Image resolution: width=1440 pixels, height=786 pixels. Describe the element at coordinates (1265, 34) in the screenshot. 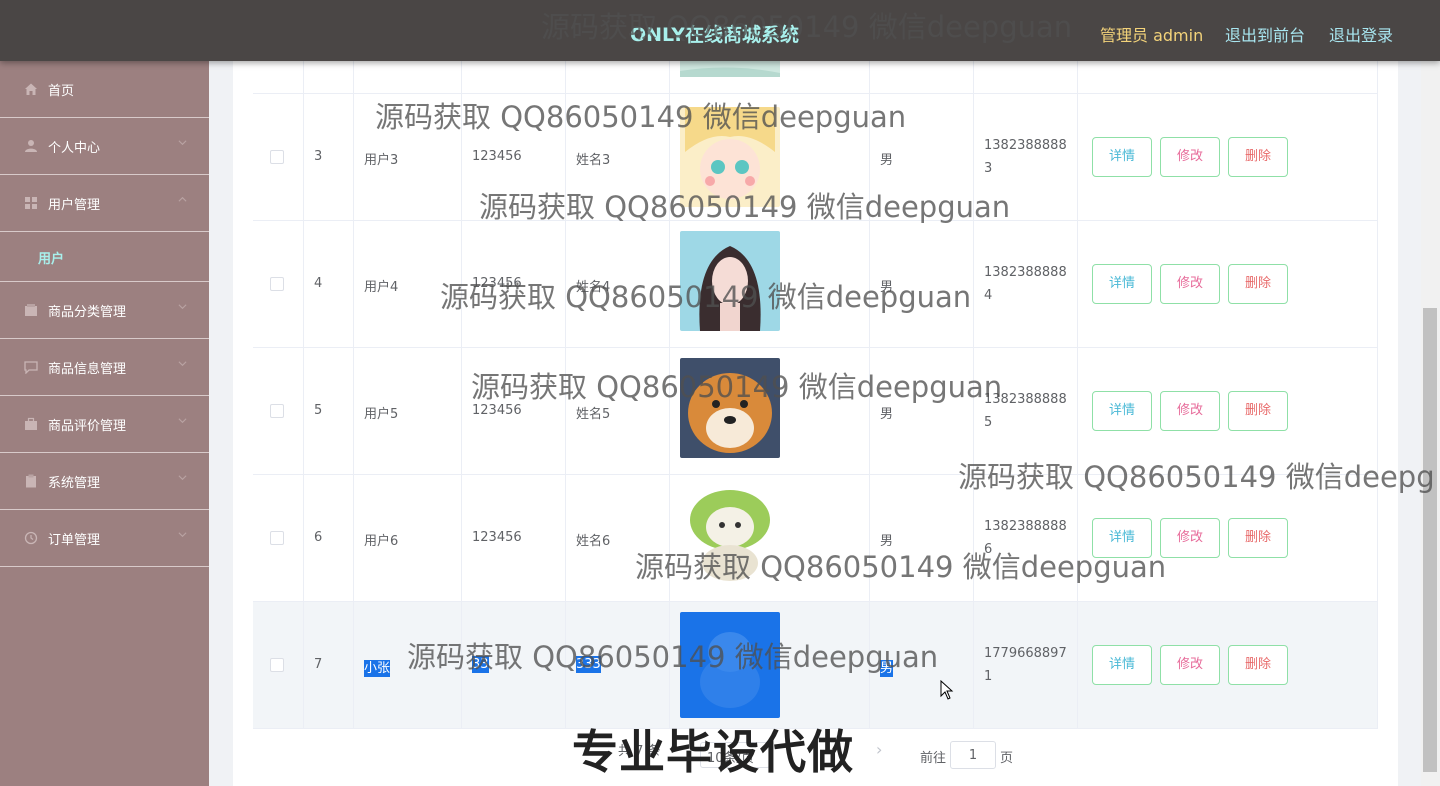

I see `exit-to-front-link: 退出到前台` at that location.